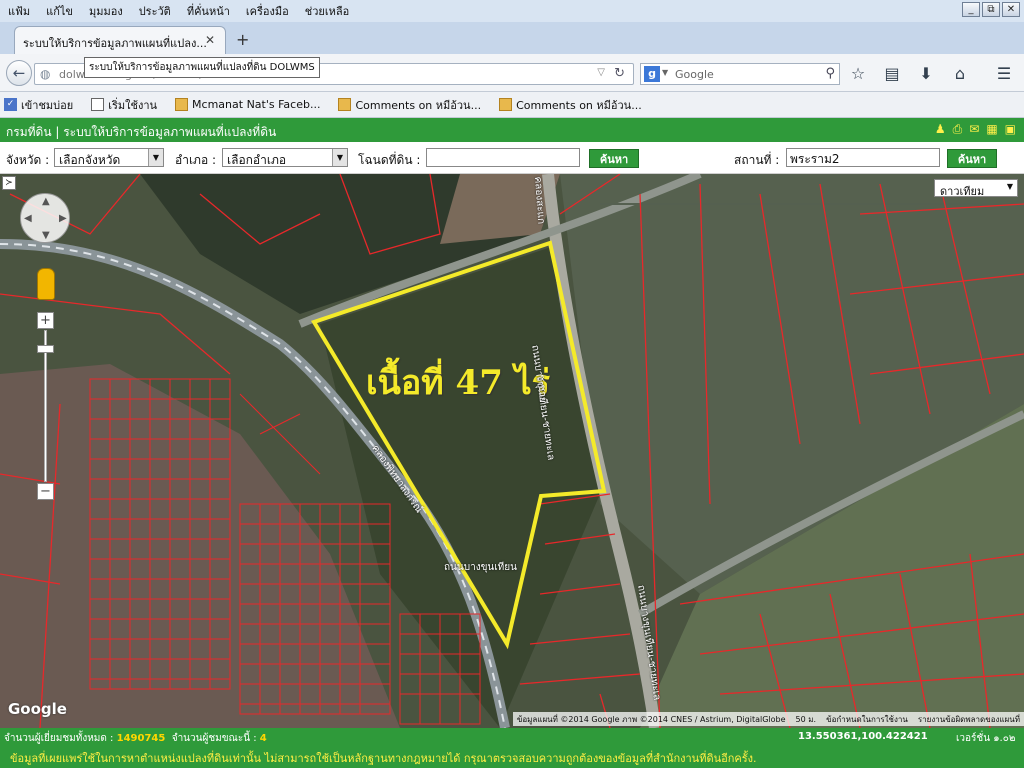  I want to click on search-button: ค้นหา, so click(614, 158).